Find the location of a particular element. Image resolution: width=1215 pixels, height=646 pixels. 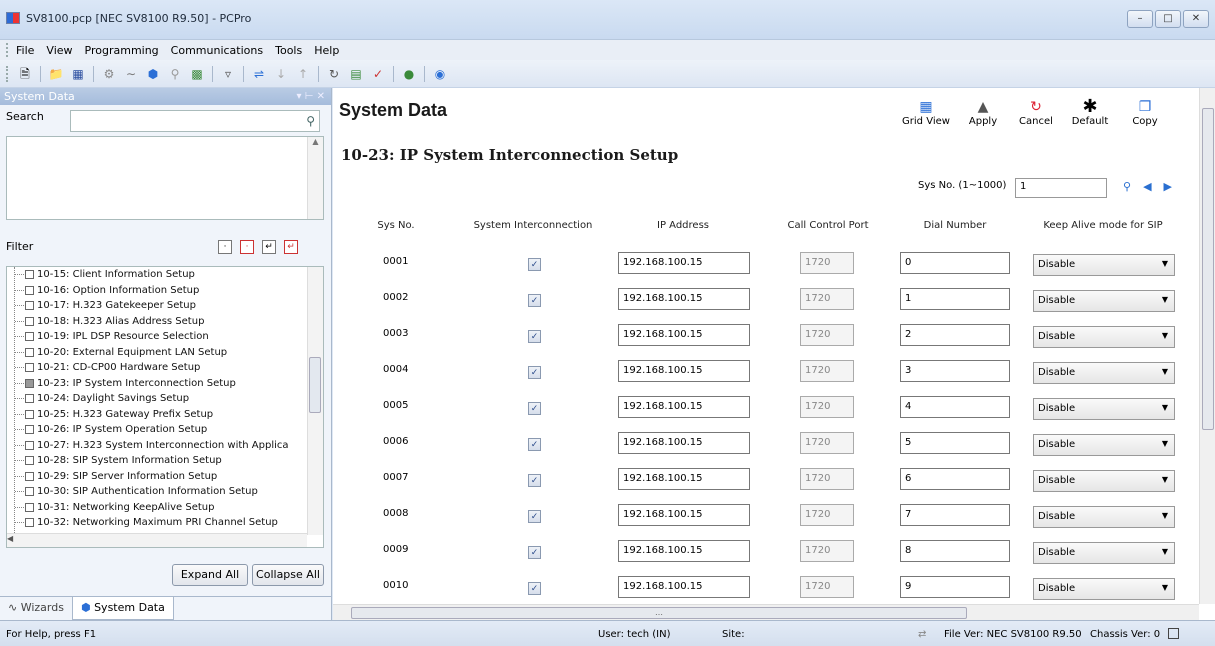

tree-item: 10-23: IP System Interconnection Setup is located at coordinates (165, 384).